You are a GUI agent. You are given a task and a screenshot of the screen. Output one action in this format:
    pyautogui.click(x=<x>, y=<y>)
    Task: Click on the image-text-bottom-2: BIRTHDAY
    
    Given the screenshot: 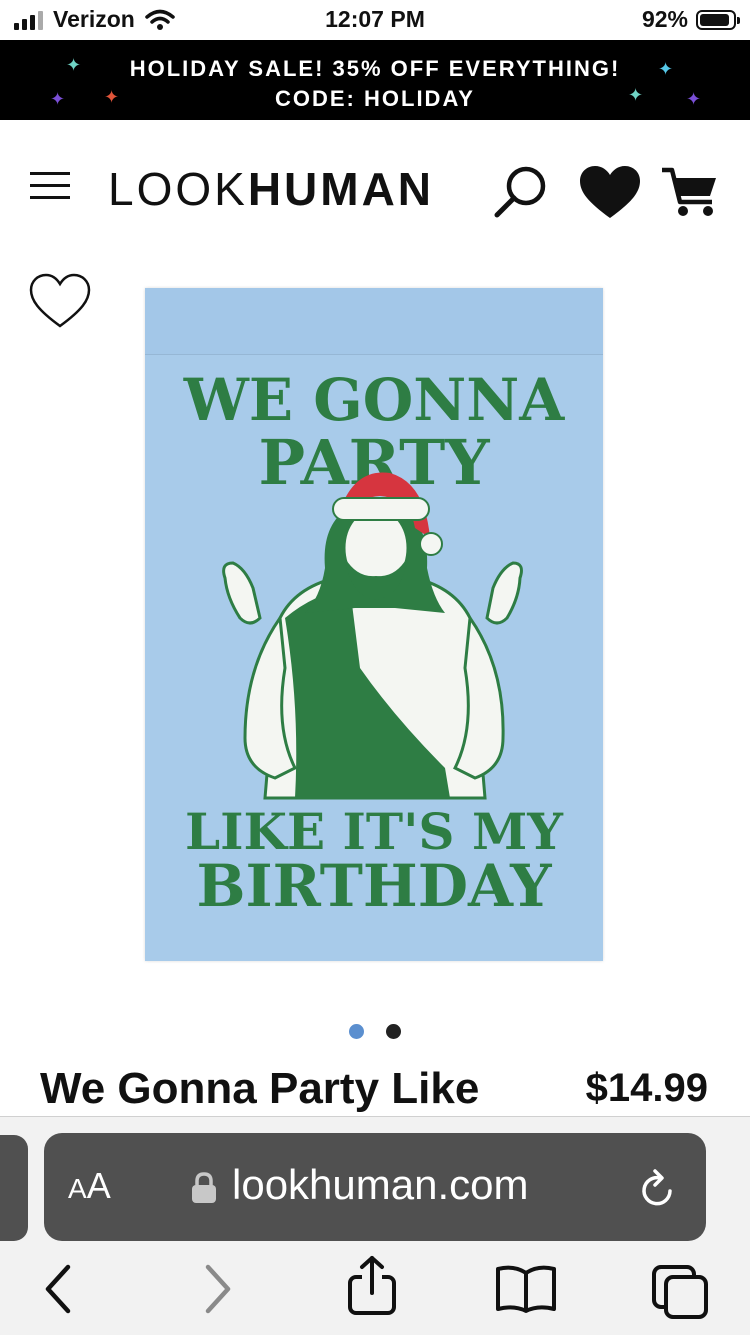 What is the action you would take?
    pyautogui.click(x=374, y=886)
    